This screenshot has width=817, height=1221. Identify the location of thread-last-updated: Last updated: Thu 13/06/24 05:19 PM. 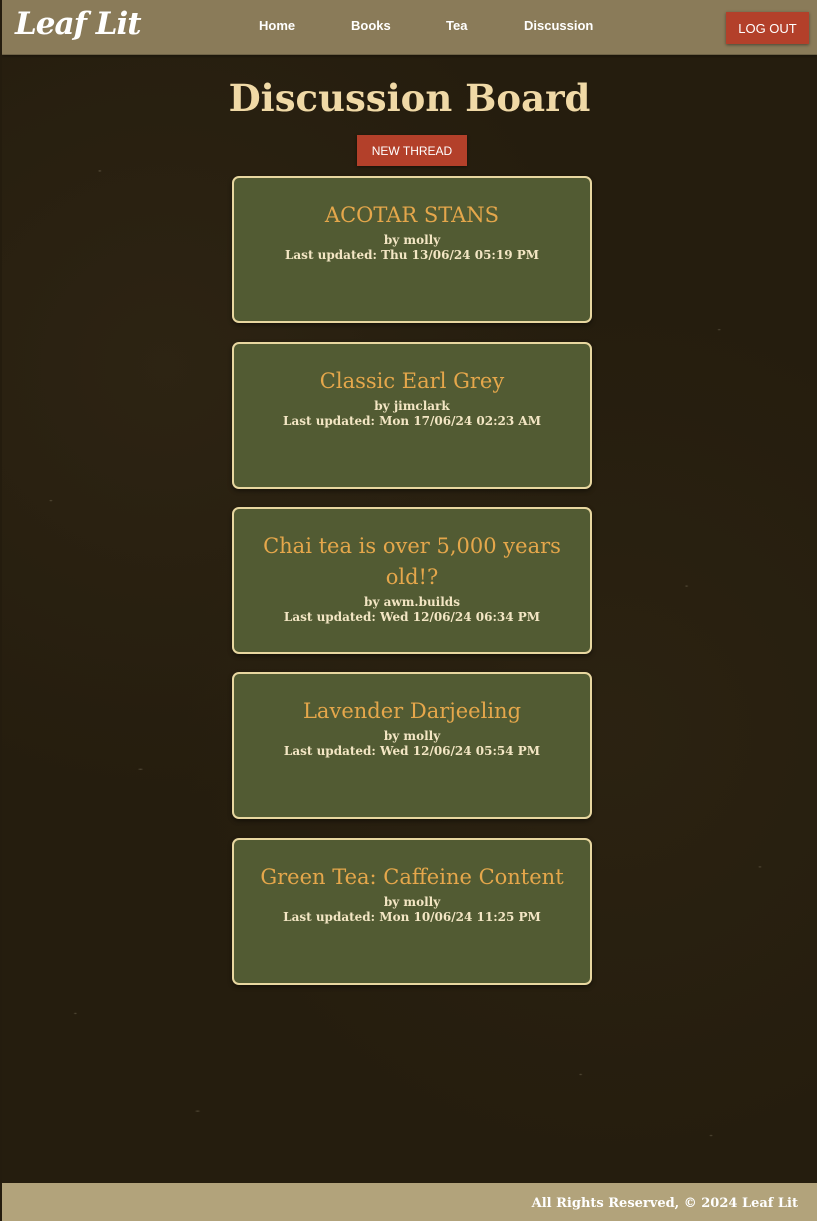
(412, 255).